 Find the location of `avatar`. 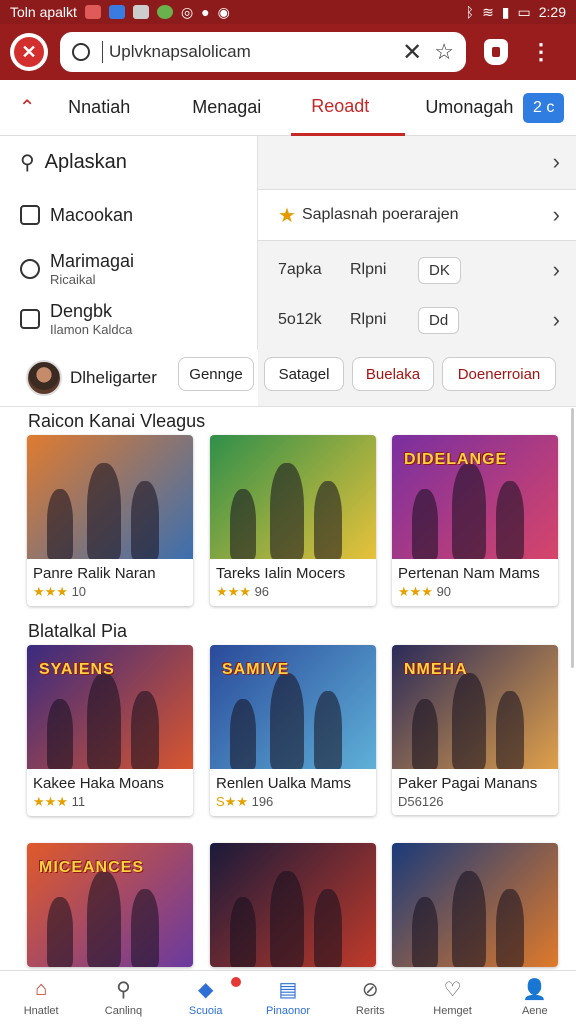

avatar is located at coordinates (44, 378).